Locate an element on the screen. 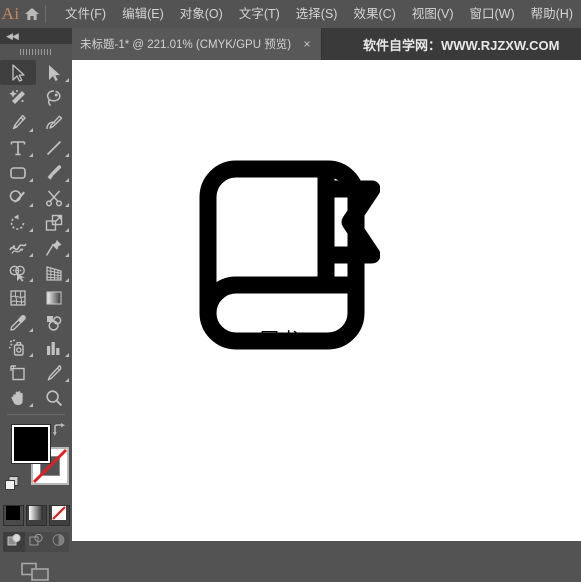 This screenshot has height=582, width=581. pen-icon is located at coordinates (18, 123).